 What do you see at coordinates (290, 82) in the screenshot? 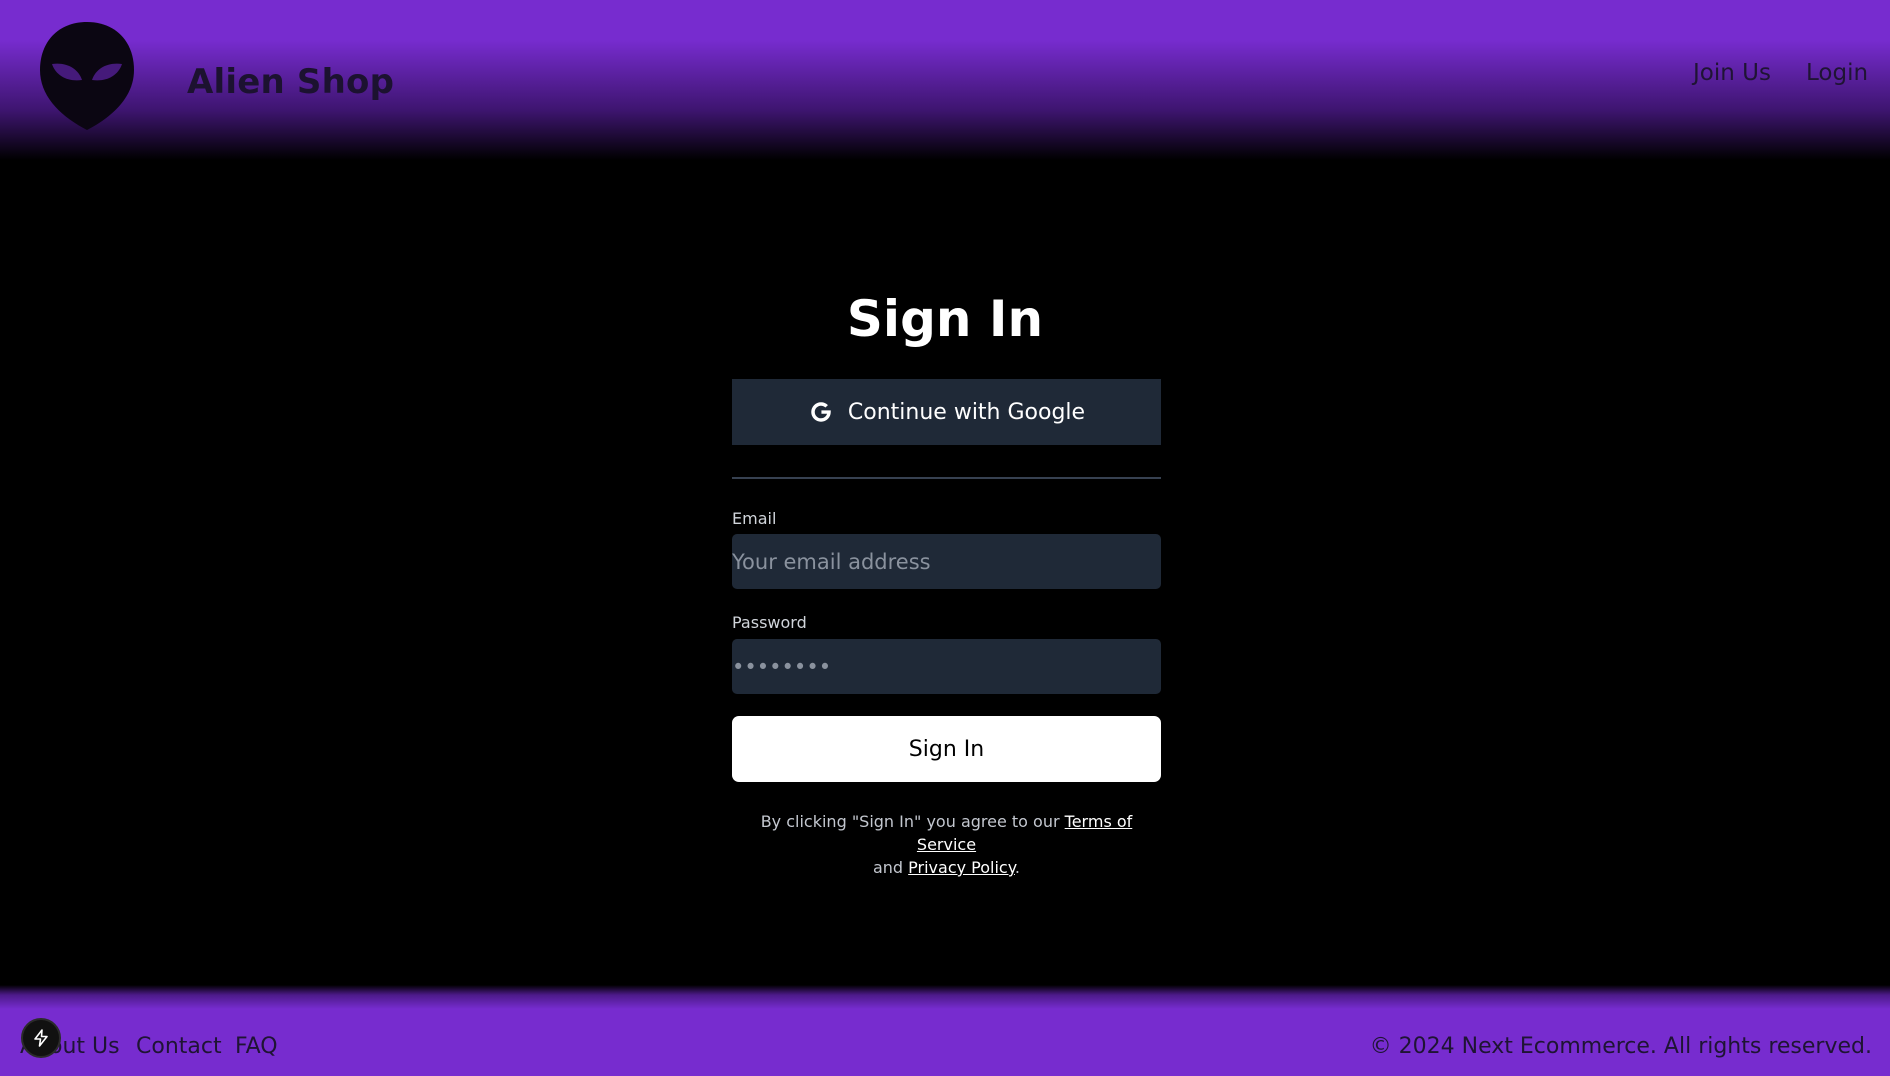
I see `brand-name: Alien Shop` at bounding box center [290, 82].